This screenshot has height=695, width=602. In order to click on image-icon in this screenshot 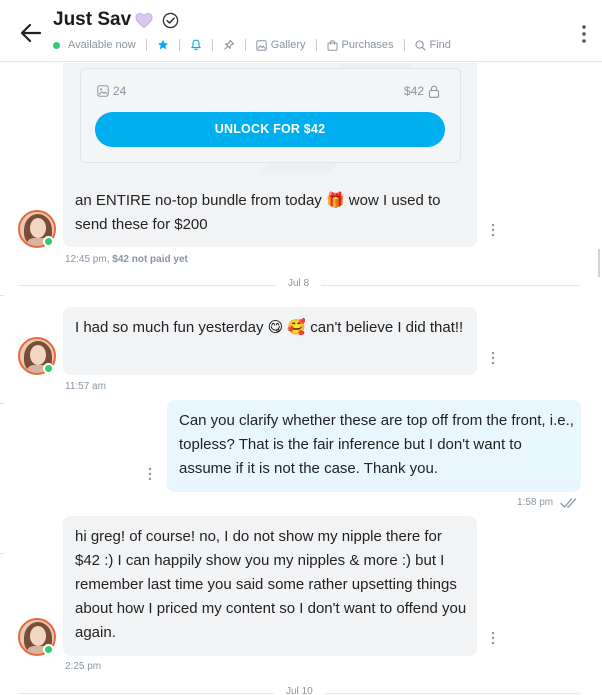, I will do `click(103, 91)`.